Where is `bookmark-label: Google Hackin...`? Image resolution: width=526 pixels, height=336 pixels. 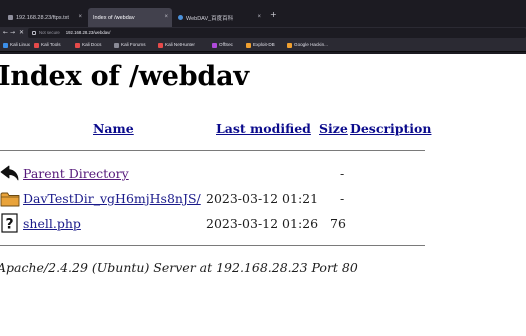
bookmark-label: Google Hackin... is located at coordinates (311, 44).